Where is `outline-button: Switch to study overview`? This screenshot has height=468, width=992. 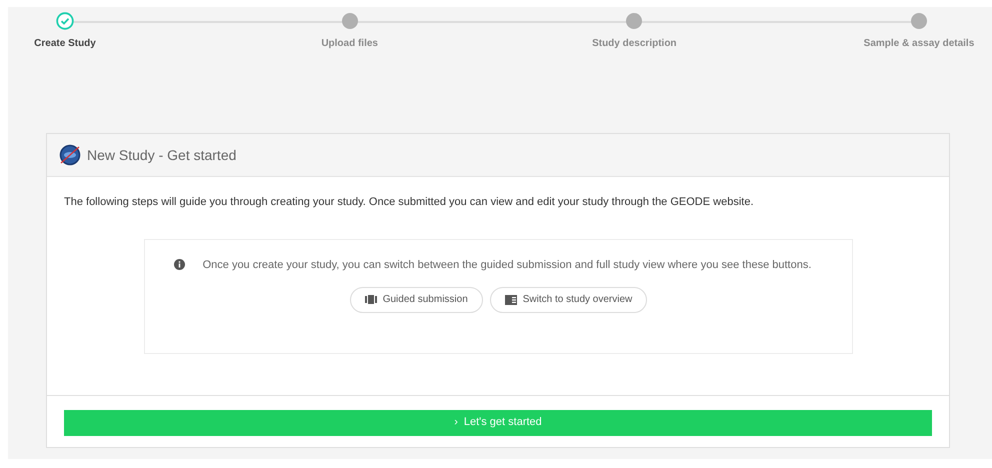
outline-button: Switch to study overview is located at coordinates (569, 299).